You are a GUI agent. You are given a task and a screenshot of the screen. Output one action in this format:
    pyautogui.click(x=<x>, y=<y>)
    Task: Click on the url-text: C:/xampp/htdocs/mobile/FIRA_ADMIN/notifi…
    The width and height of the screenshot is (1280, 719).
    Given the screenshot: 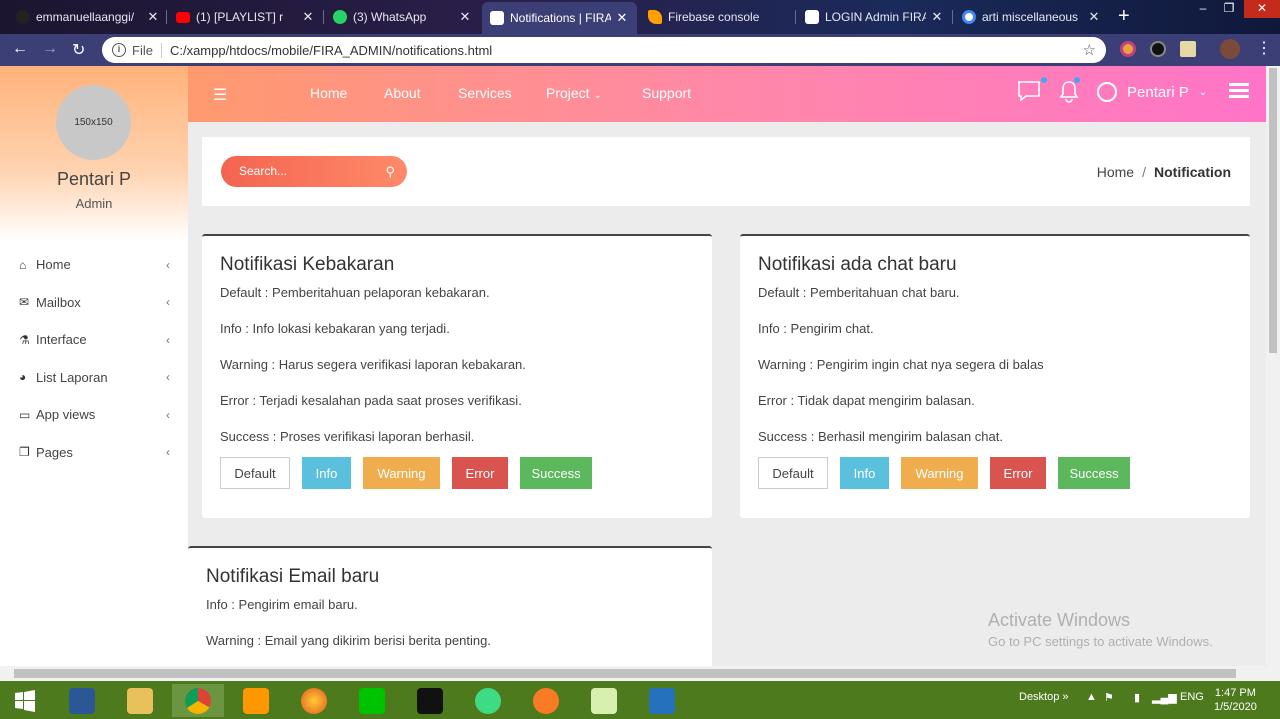 What is the action you would take?
    pyautogui.click(x=331, y=50)
    